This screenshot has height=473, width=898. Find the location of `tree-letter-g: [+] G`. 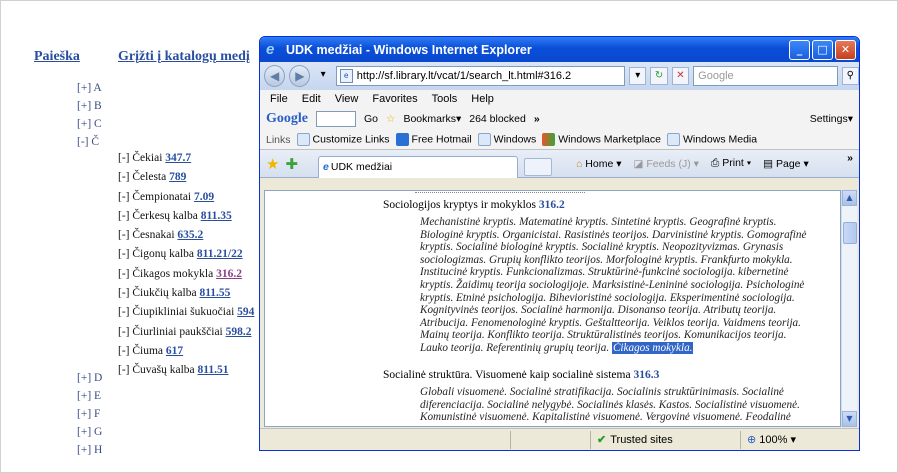

tree-letter-g: [+] G is located at coordinates (89, 432).